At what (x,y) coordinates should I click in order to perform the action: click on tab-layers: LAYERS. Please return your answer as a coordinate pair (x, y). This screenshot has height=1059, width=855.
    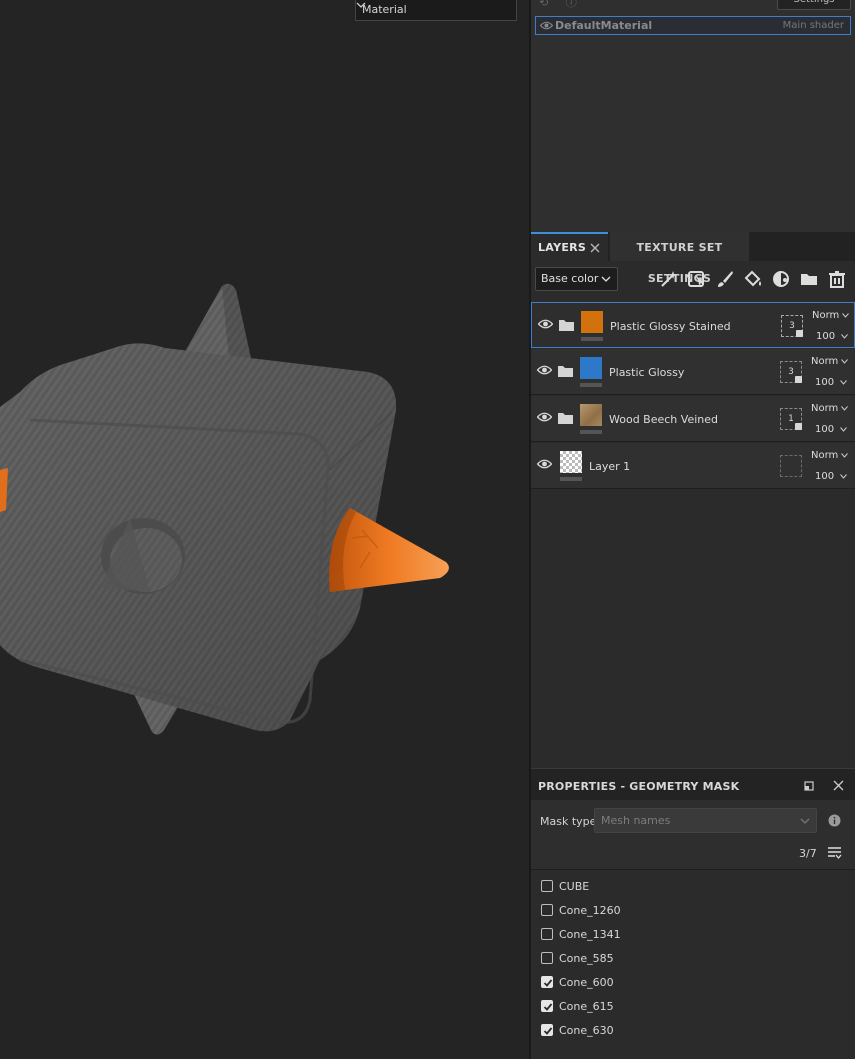
    Looking at the image, I should click on (569, 246).